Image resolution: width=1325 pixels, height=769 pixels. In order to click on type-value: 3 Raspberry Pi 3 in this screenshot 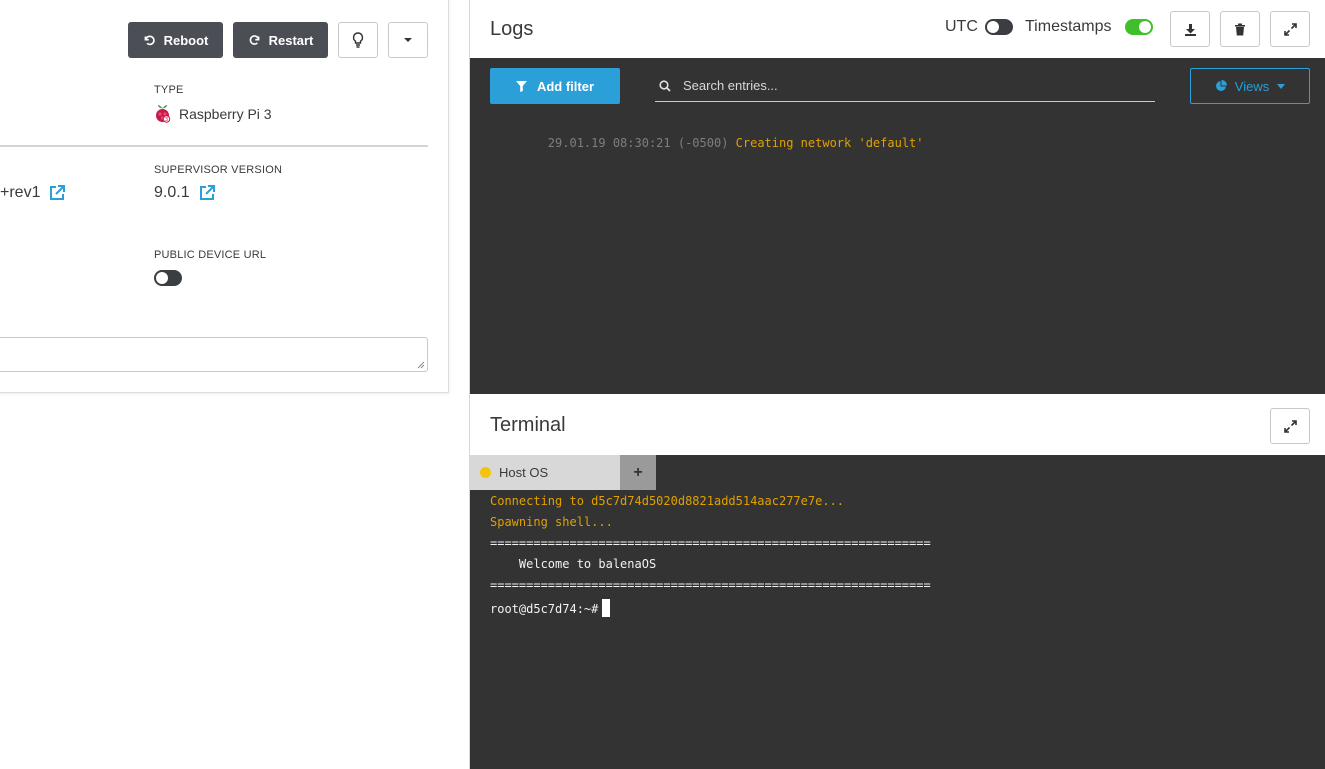, I will do `click(213, 113)`.